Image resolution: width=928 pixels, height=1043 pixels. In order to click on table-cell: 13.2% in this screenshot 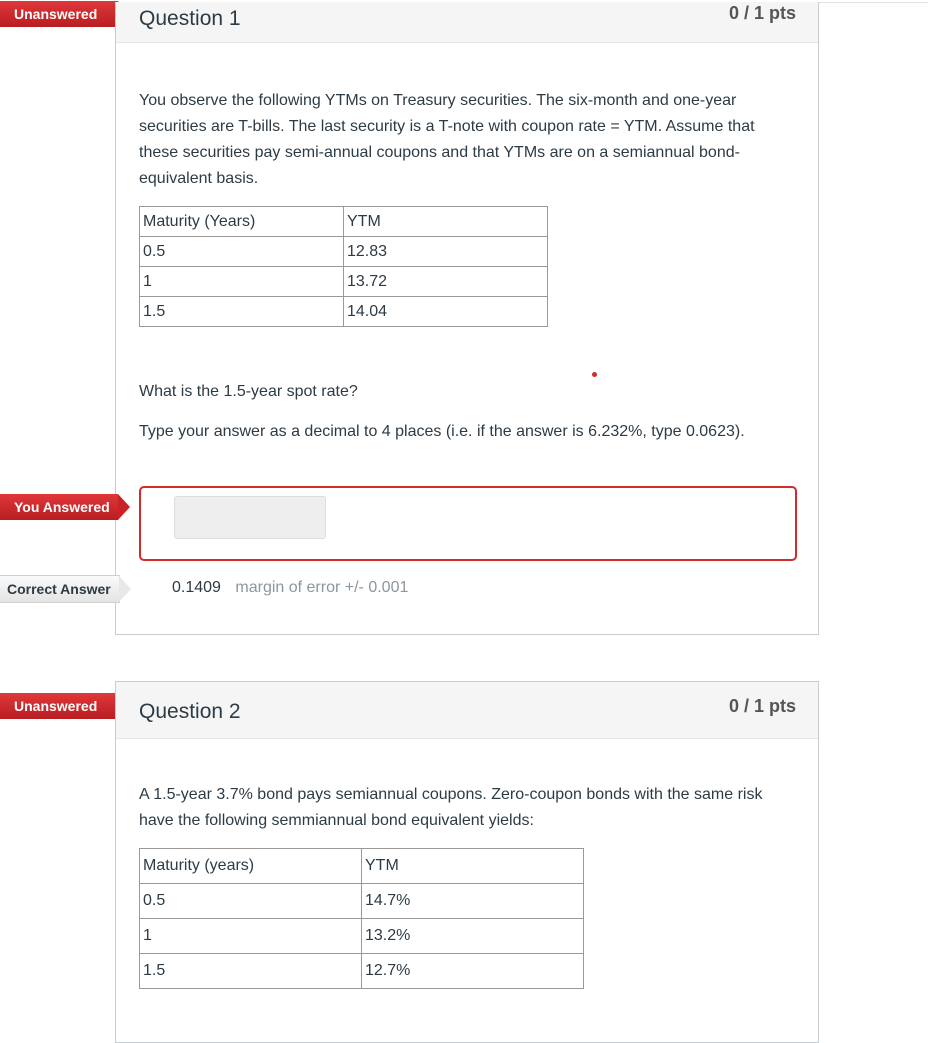, I will do `click(472, 936)`.